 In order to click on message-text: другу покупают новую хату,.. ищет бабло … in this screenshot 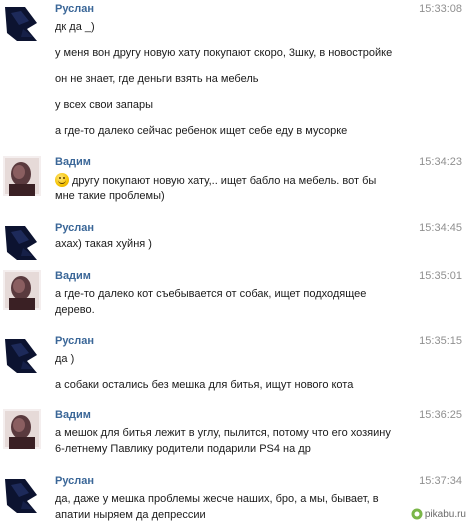, I will do `click(259, 181)`.